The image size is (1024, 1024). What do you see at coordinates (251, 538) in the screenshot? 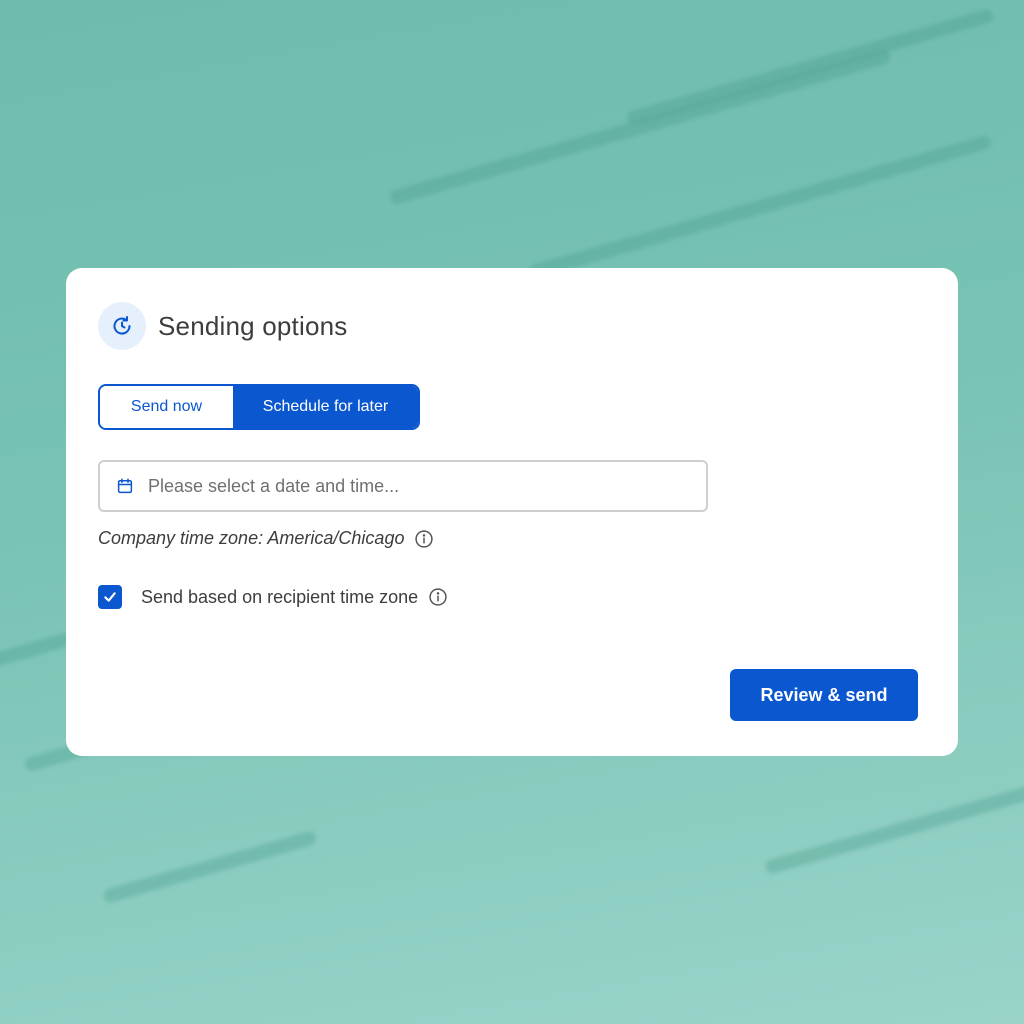
I see `company-timezone-text: Company time zone: America/Chicago` at bounding box center [251, 538].